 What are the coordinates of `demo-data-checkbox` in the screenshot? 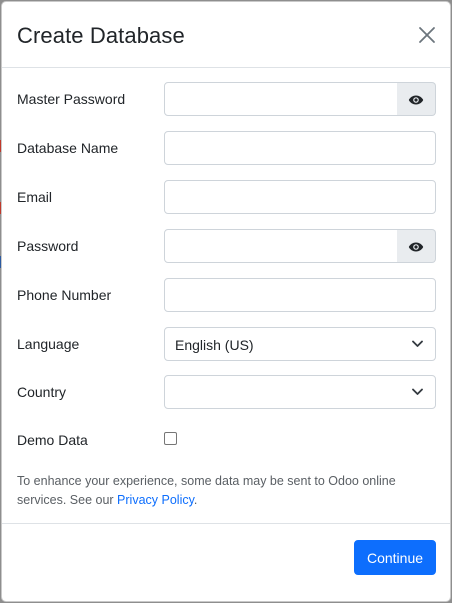 It's located at (170, 438).